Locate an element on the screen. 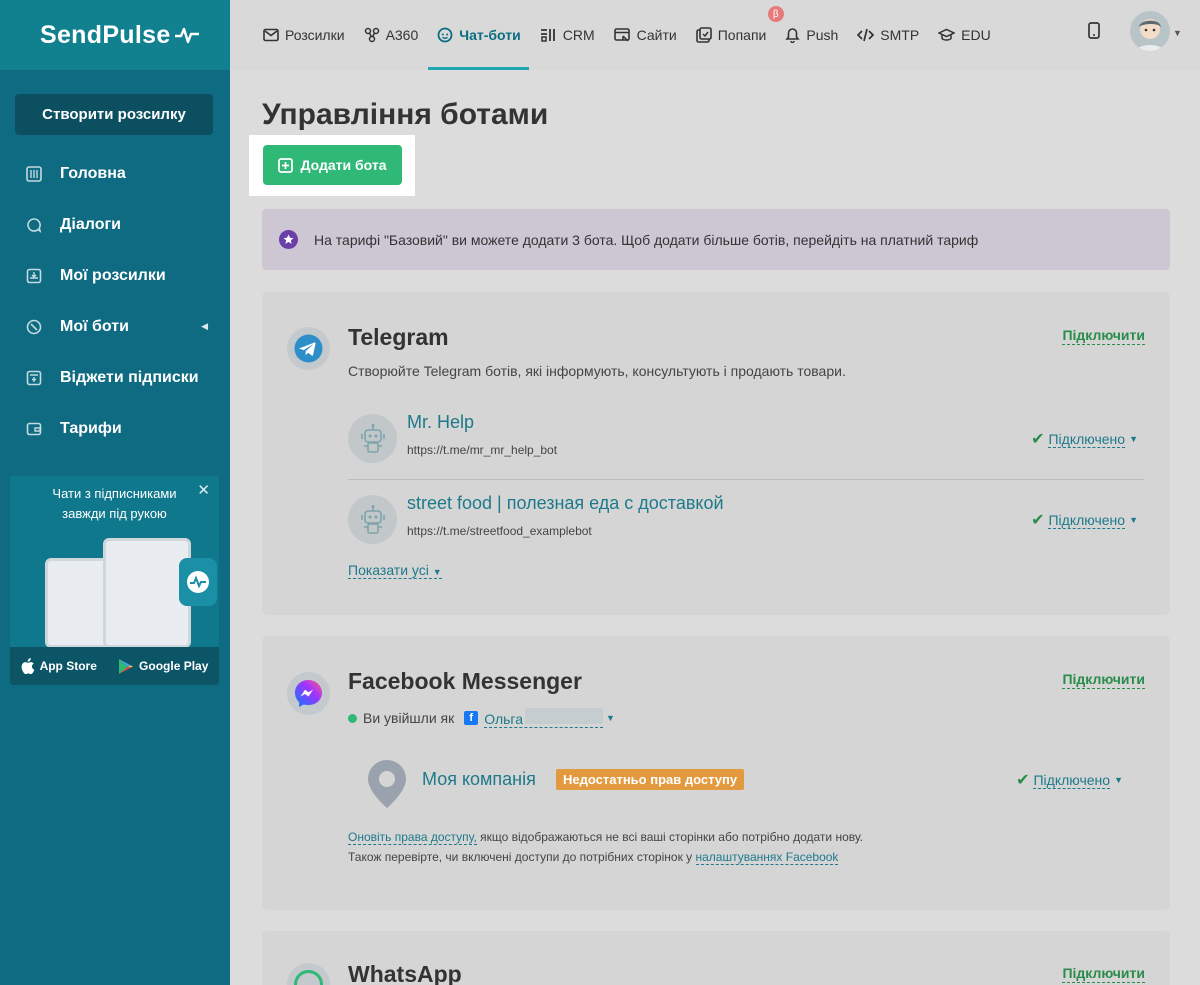  facebook-connect-link: Підключити is located at coordinates (1103, 680).